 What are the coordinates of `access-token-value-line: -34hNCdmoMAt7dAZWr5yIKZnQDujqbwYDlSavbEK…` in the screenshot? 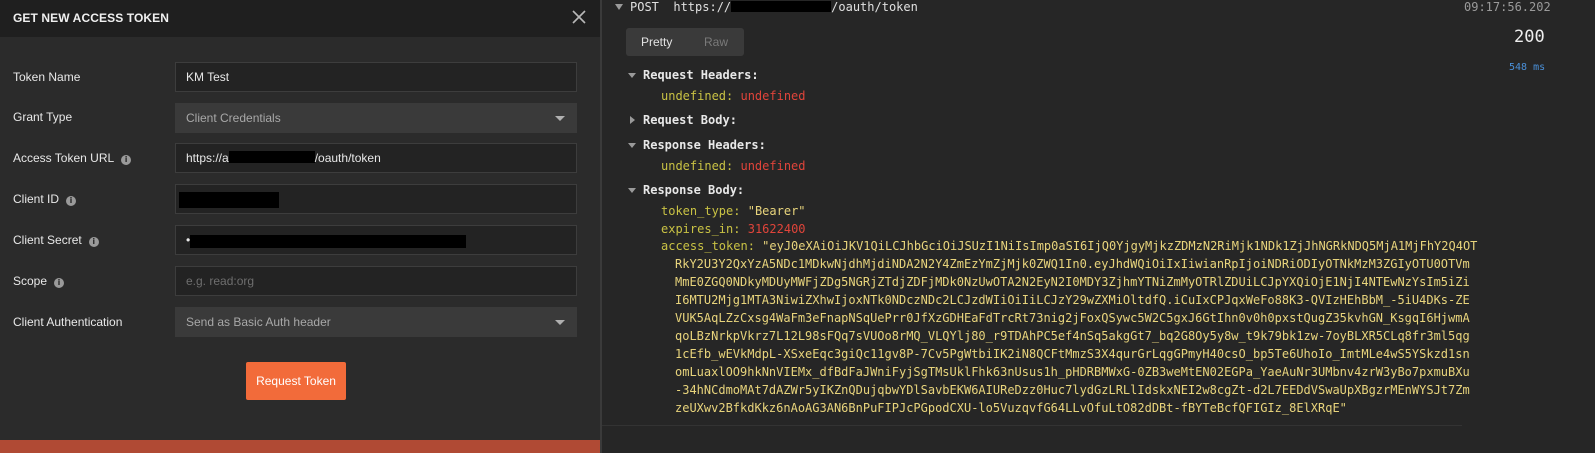 It's located at (1072, 390).